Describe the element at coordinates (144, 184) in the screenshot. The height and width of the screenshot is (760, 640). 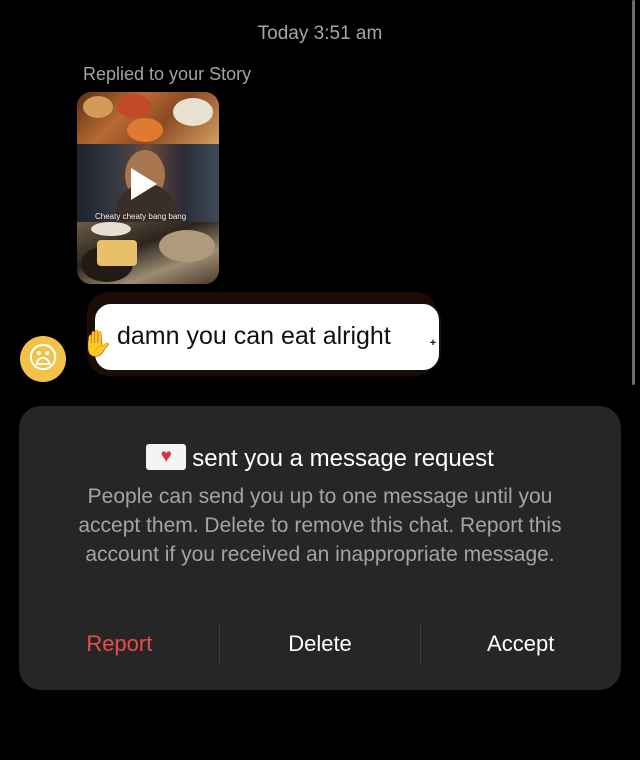
I see `play-icon` at that location.